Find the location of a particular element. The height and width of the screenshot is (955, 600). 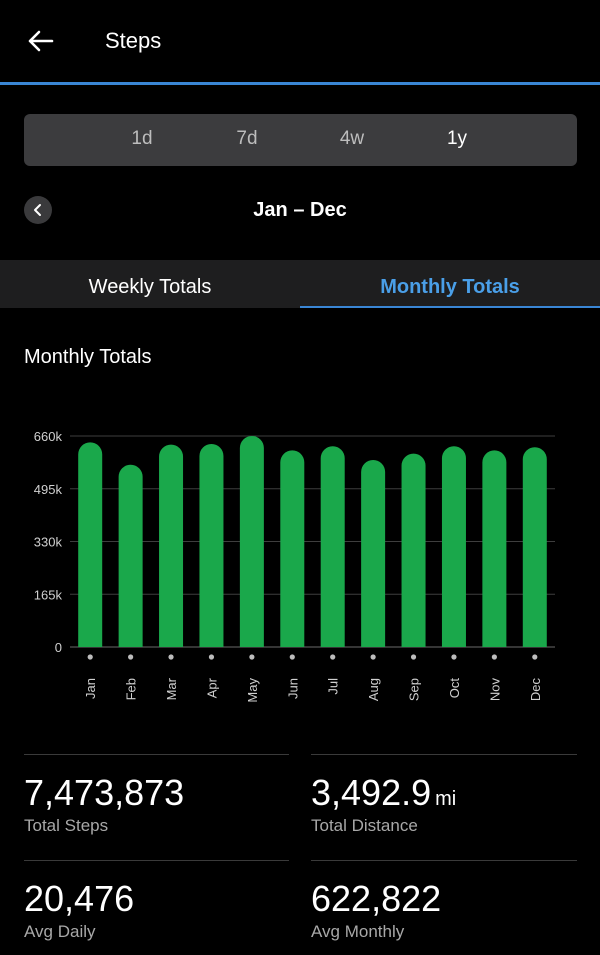

x-tick-label: Jun is located at coordinates (292, 688).